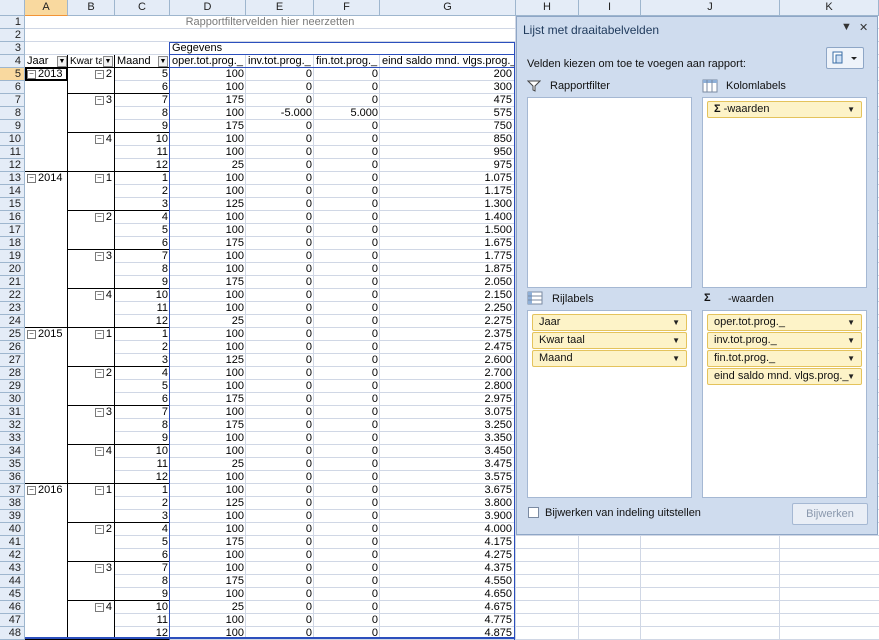 This screenshot has height=640, width=879. What do you see at coordinates (142, 269) in the screenshot?
I see `maand-cell: 8` at bounding box center [142, 269].